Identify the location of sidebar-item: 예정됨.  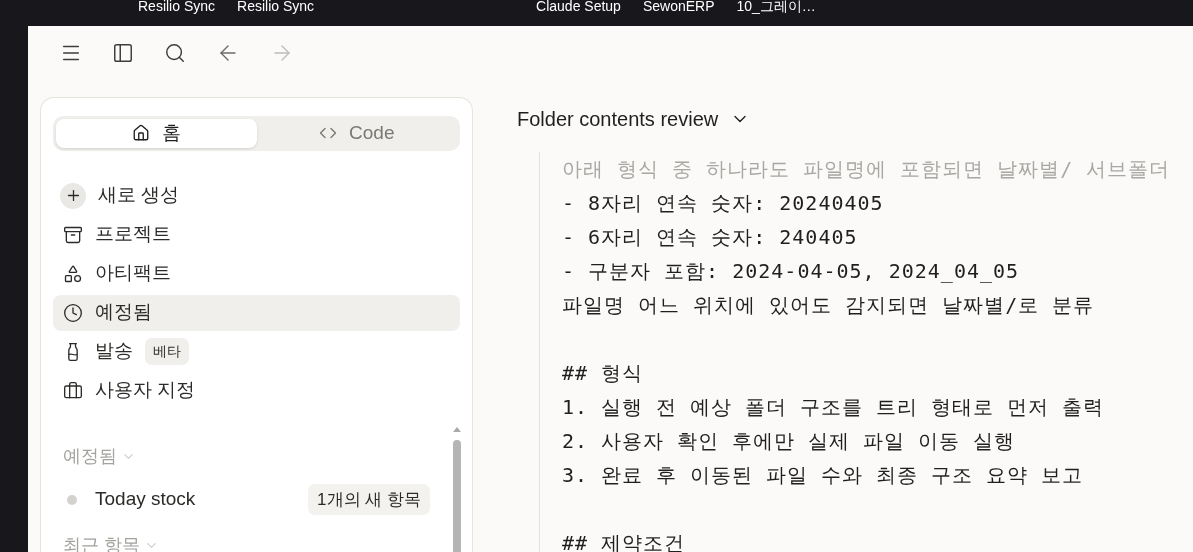
(256, 312).